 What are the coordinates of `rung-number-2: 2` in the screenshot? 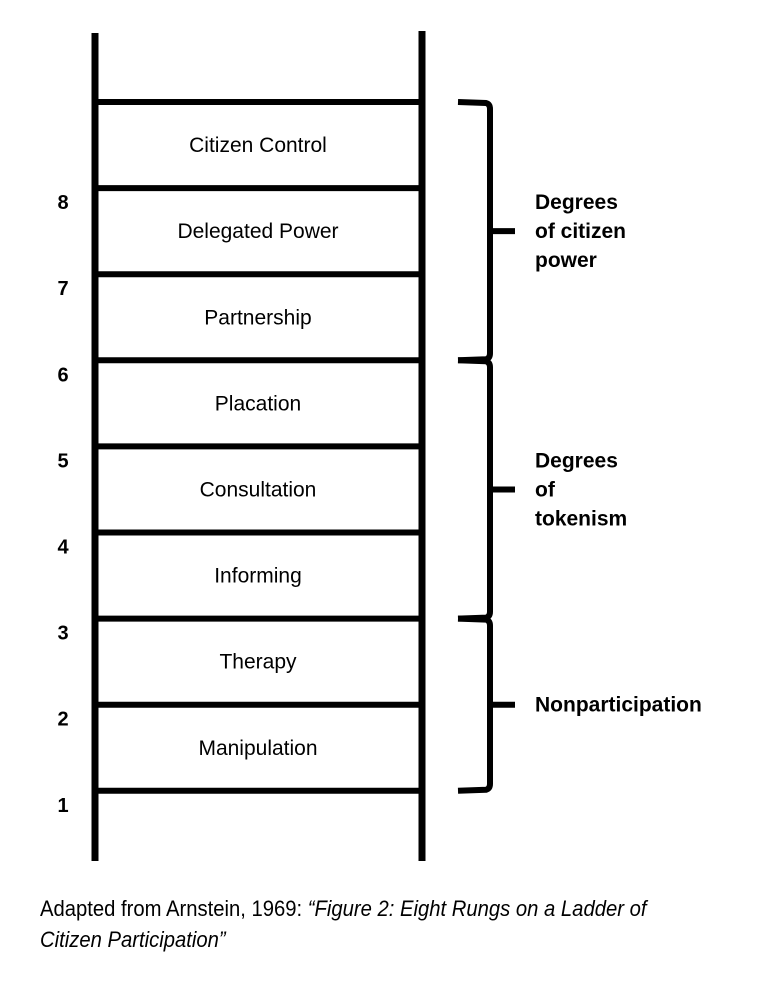 It's located at (62, 720).